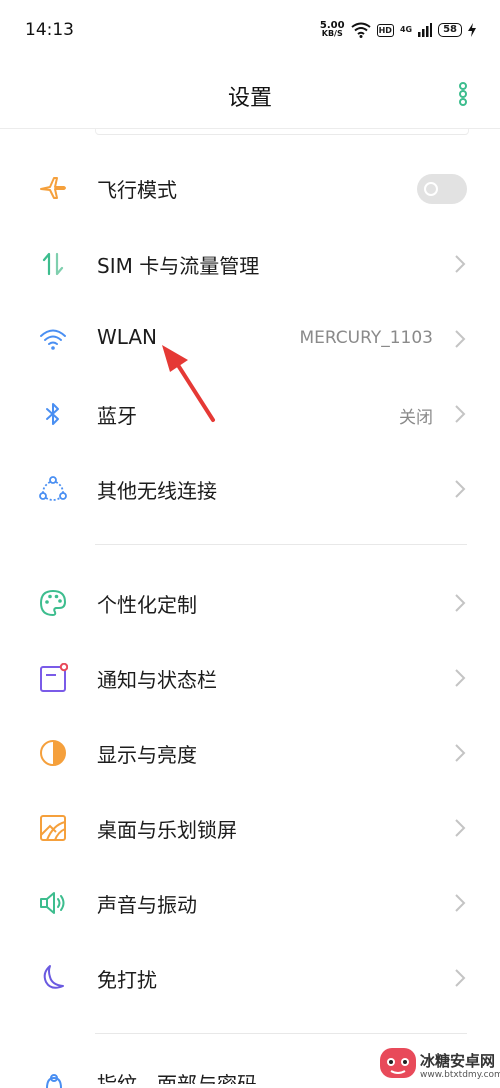 The image size is (500, 1088). Describe the element at coordinates (53, 977) in the screenshot. I see `moon-icon` at that location.